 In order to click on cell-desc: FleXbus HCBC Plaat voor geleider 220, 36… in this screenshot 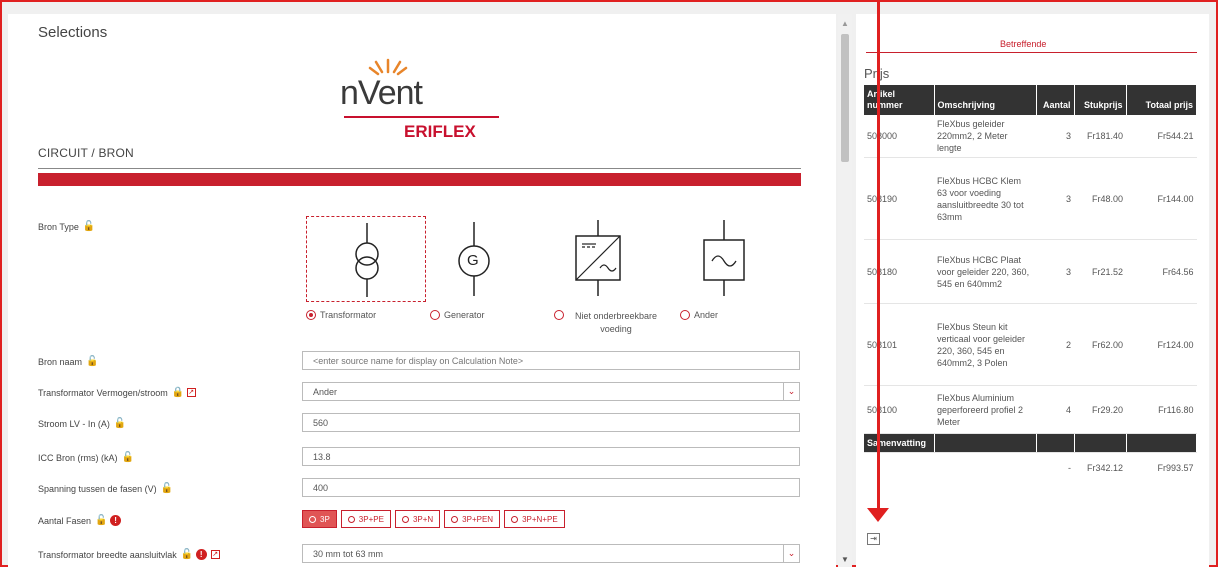, I will do `click(985, 271)`.